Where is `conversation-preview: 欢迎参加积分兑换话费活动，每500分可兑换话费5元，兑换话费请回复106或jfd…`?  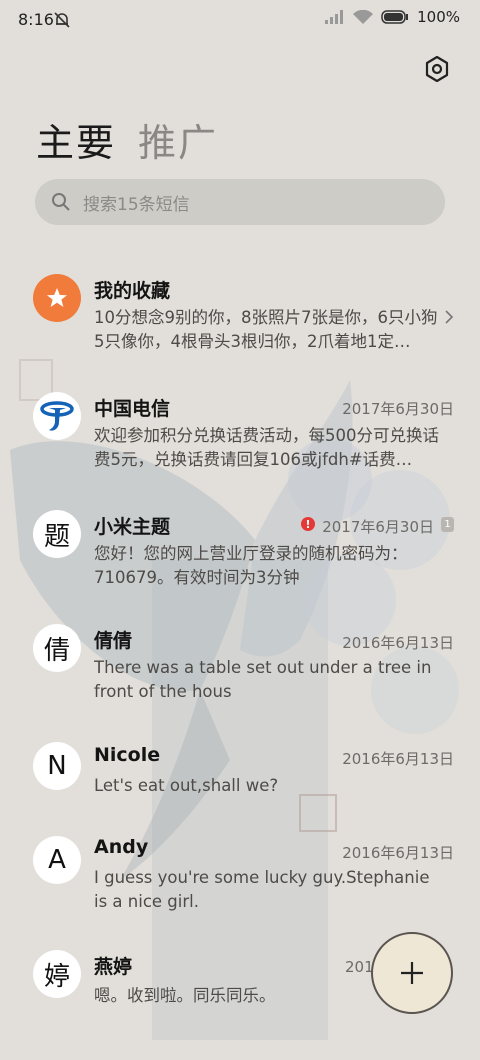
conversation-preview: 欢迎参加积分兑换话费活动，每500分可兑换话费5元，兑换话费请回复106或jfd… is located at coordinates (266, 447).